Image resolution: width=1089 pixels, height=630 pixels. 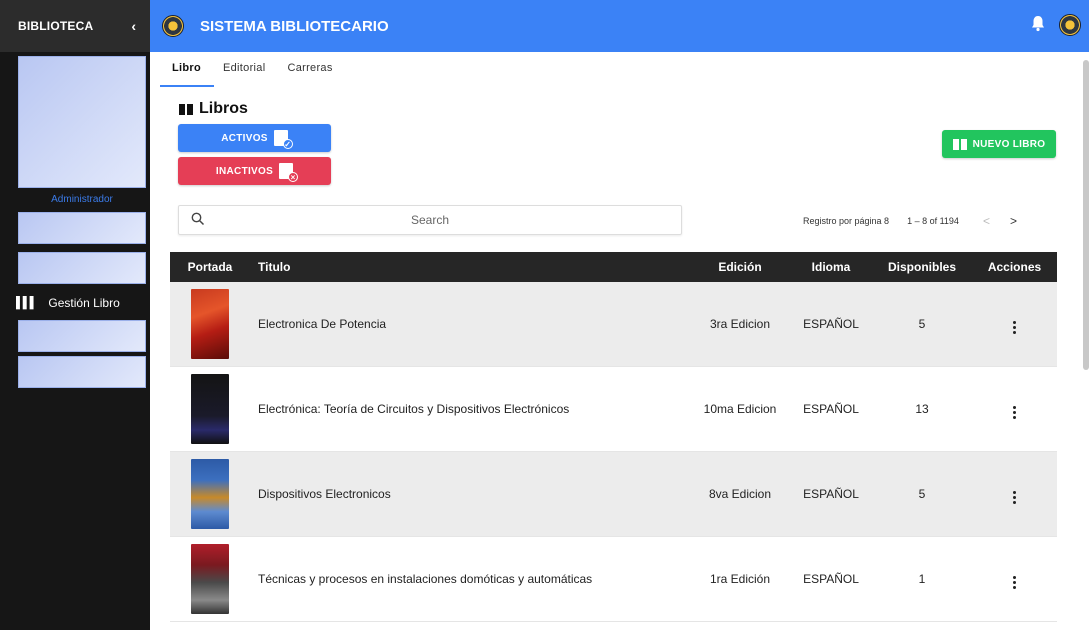 I want to click on nuevo-libro-label: NUEVO LIBRO, so click(x=1009, y=144).